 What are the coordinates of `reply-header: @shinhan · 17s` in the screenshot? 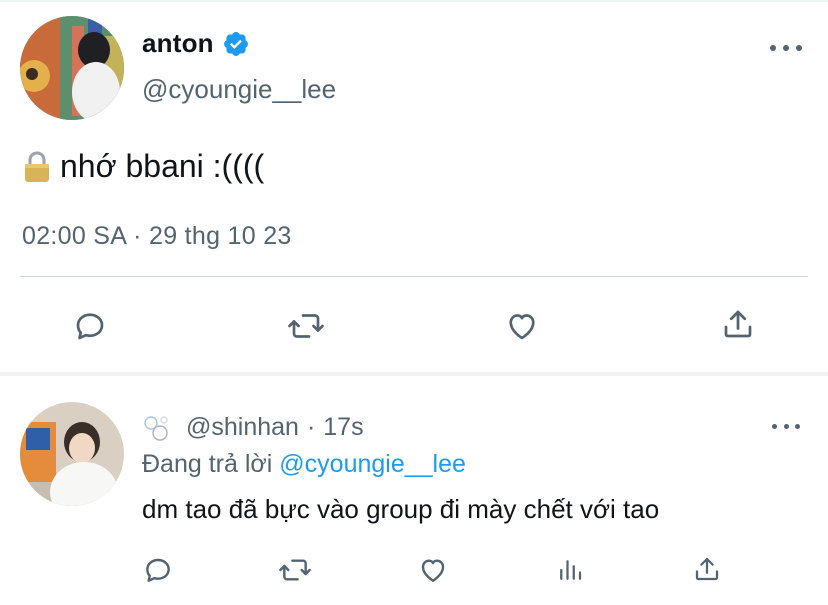 It's located at (253, 427).